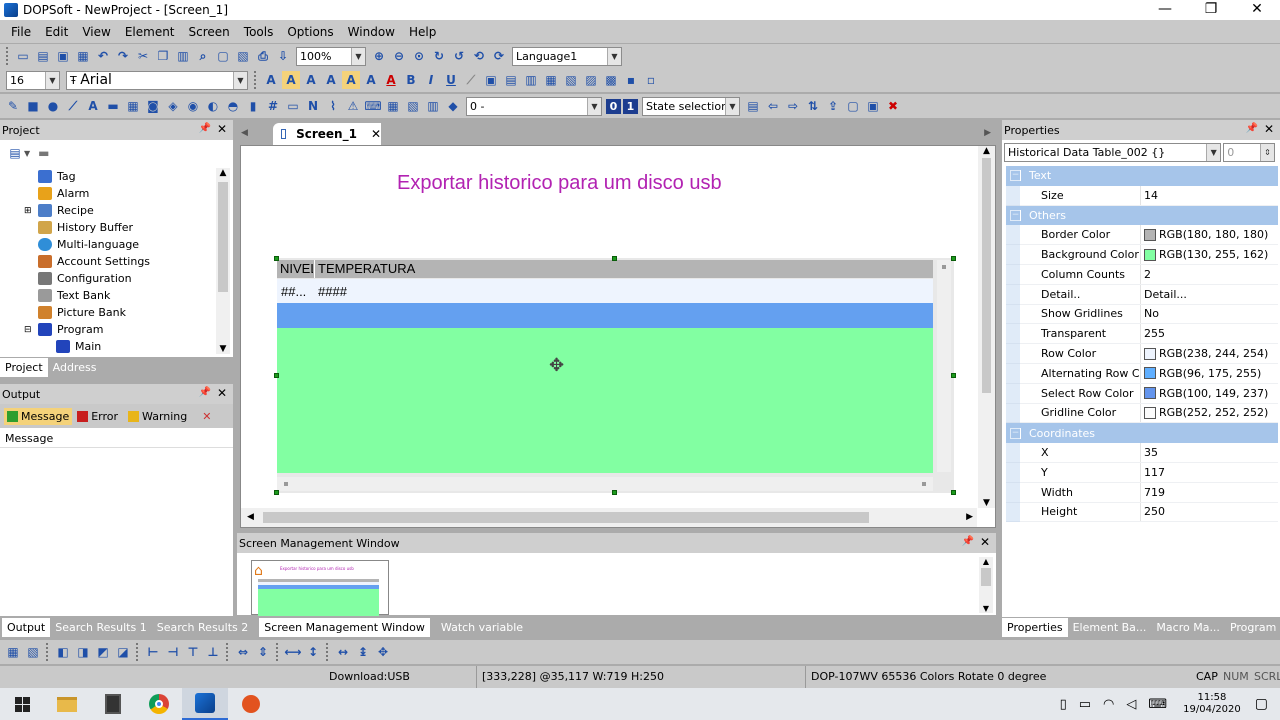  Describe the element at coordinates (499, 56) in the screenshot. I see `reload-icon: ⟳` at that location.